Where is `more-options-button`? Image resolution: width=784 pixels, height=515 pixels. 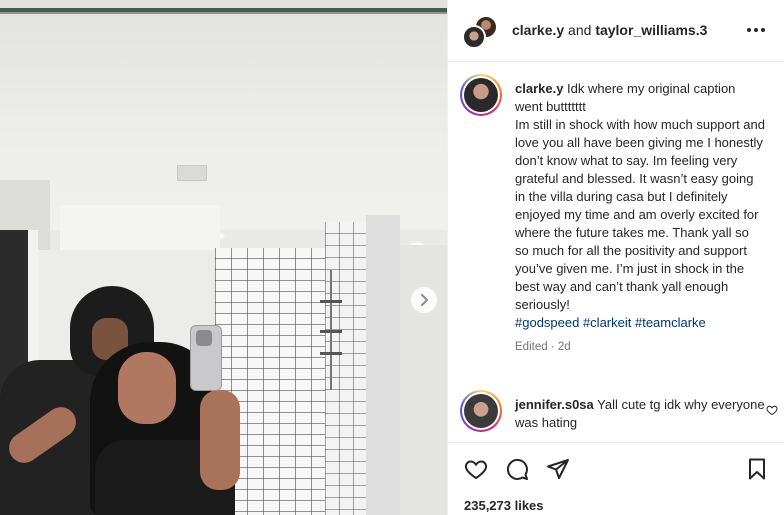 more-options-button is located at coordinates (756, 30).